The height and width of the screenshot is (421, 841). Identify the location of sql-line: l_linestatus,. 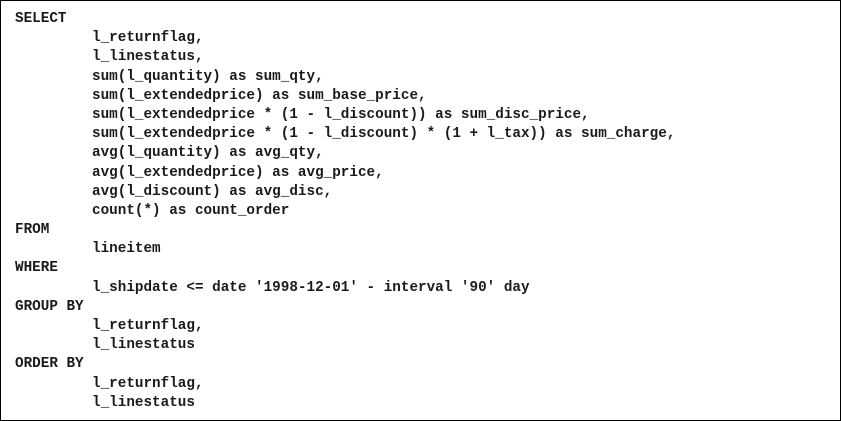
(148, 57).